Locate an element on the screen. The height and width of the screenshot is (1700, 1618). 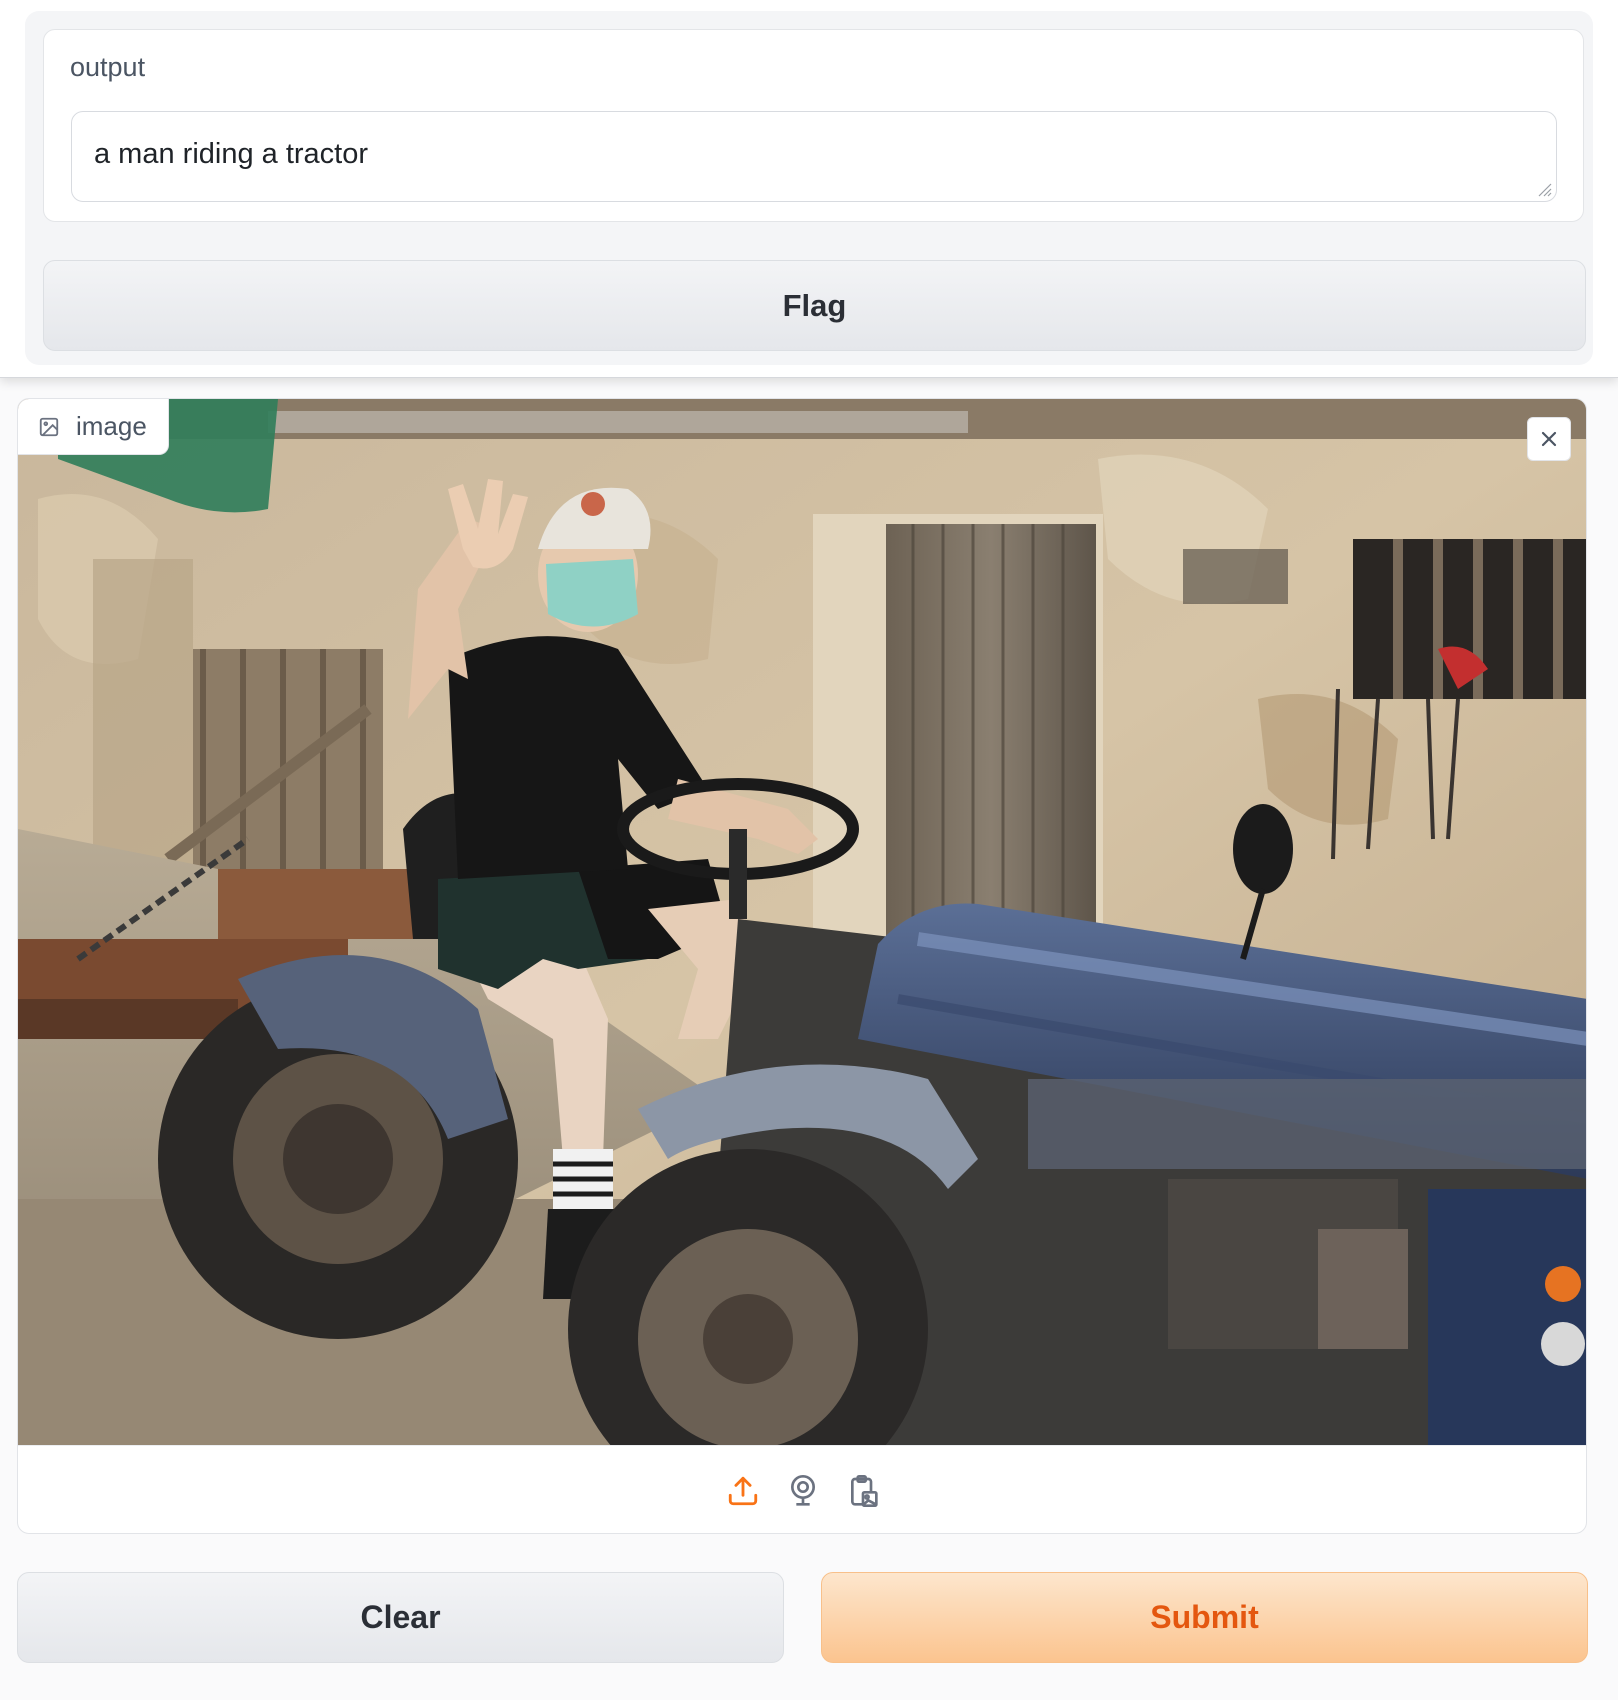
flag-button: Flag is located at coordinates (814, 305).